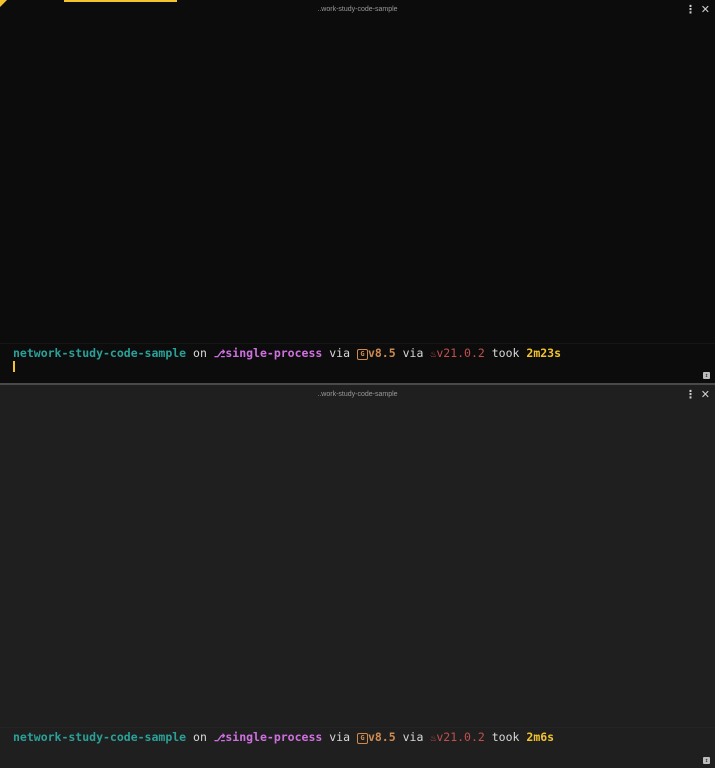  What do you see at coordinates (540, 737) in the screenshot?
I see `prompt-duration: 2m6s` at bounding box center [540, 737].